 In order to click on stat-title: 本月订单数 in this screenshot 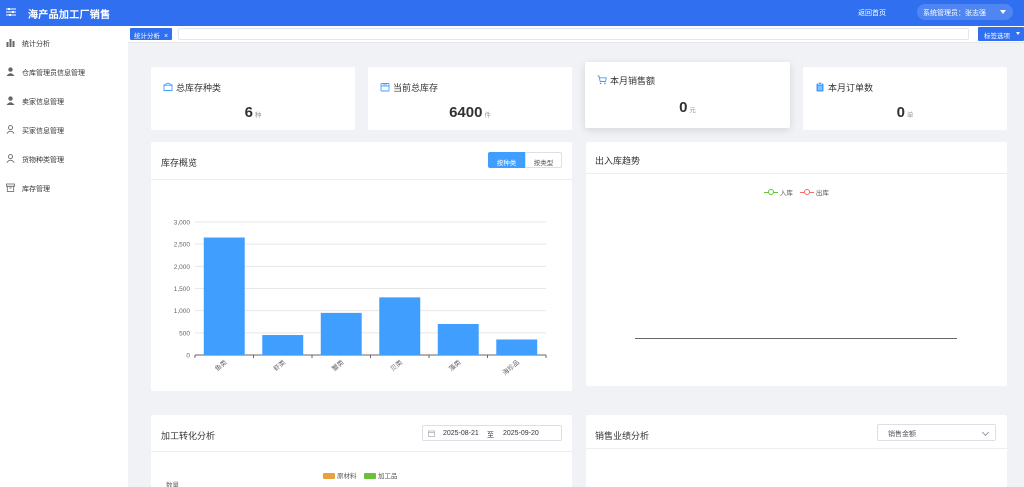, I will do `click(851, 88)`.